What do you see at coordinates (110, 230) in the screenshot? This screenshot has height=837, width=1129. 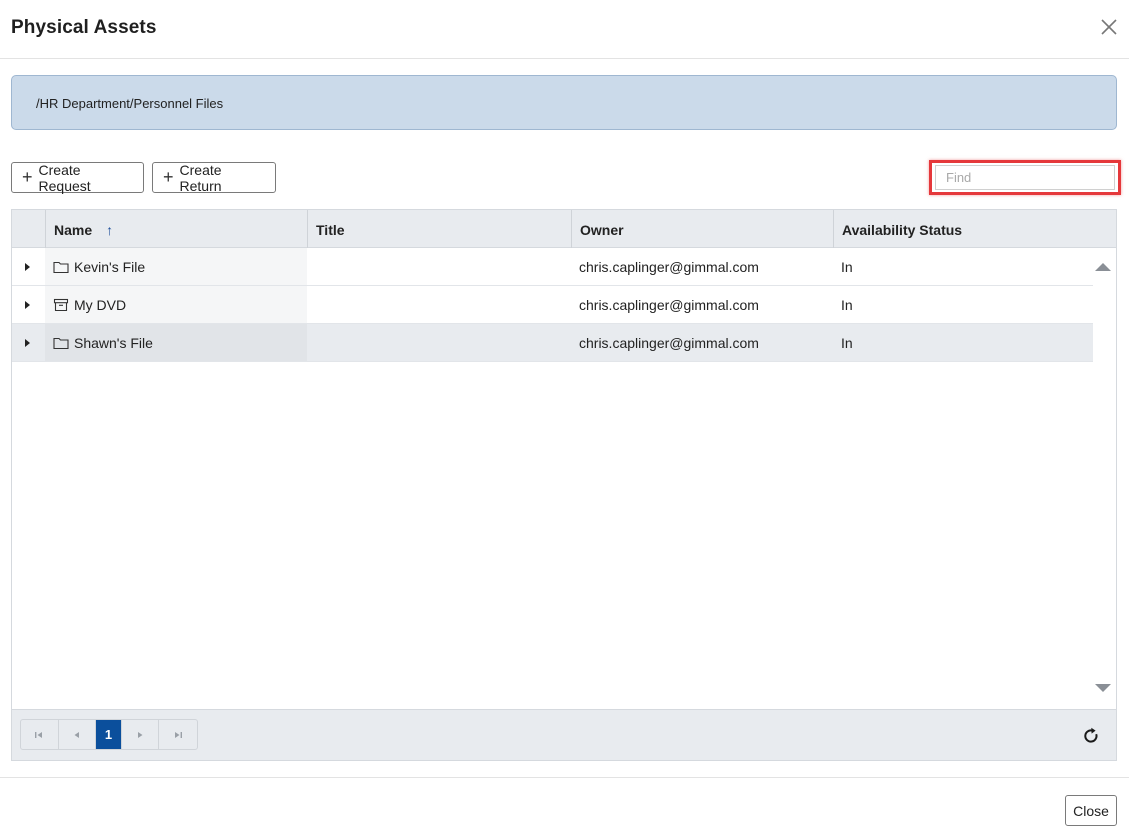 I see `sort-ascending-icon: ↑` at bounding box center [110, 230].